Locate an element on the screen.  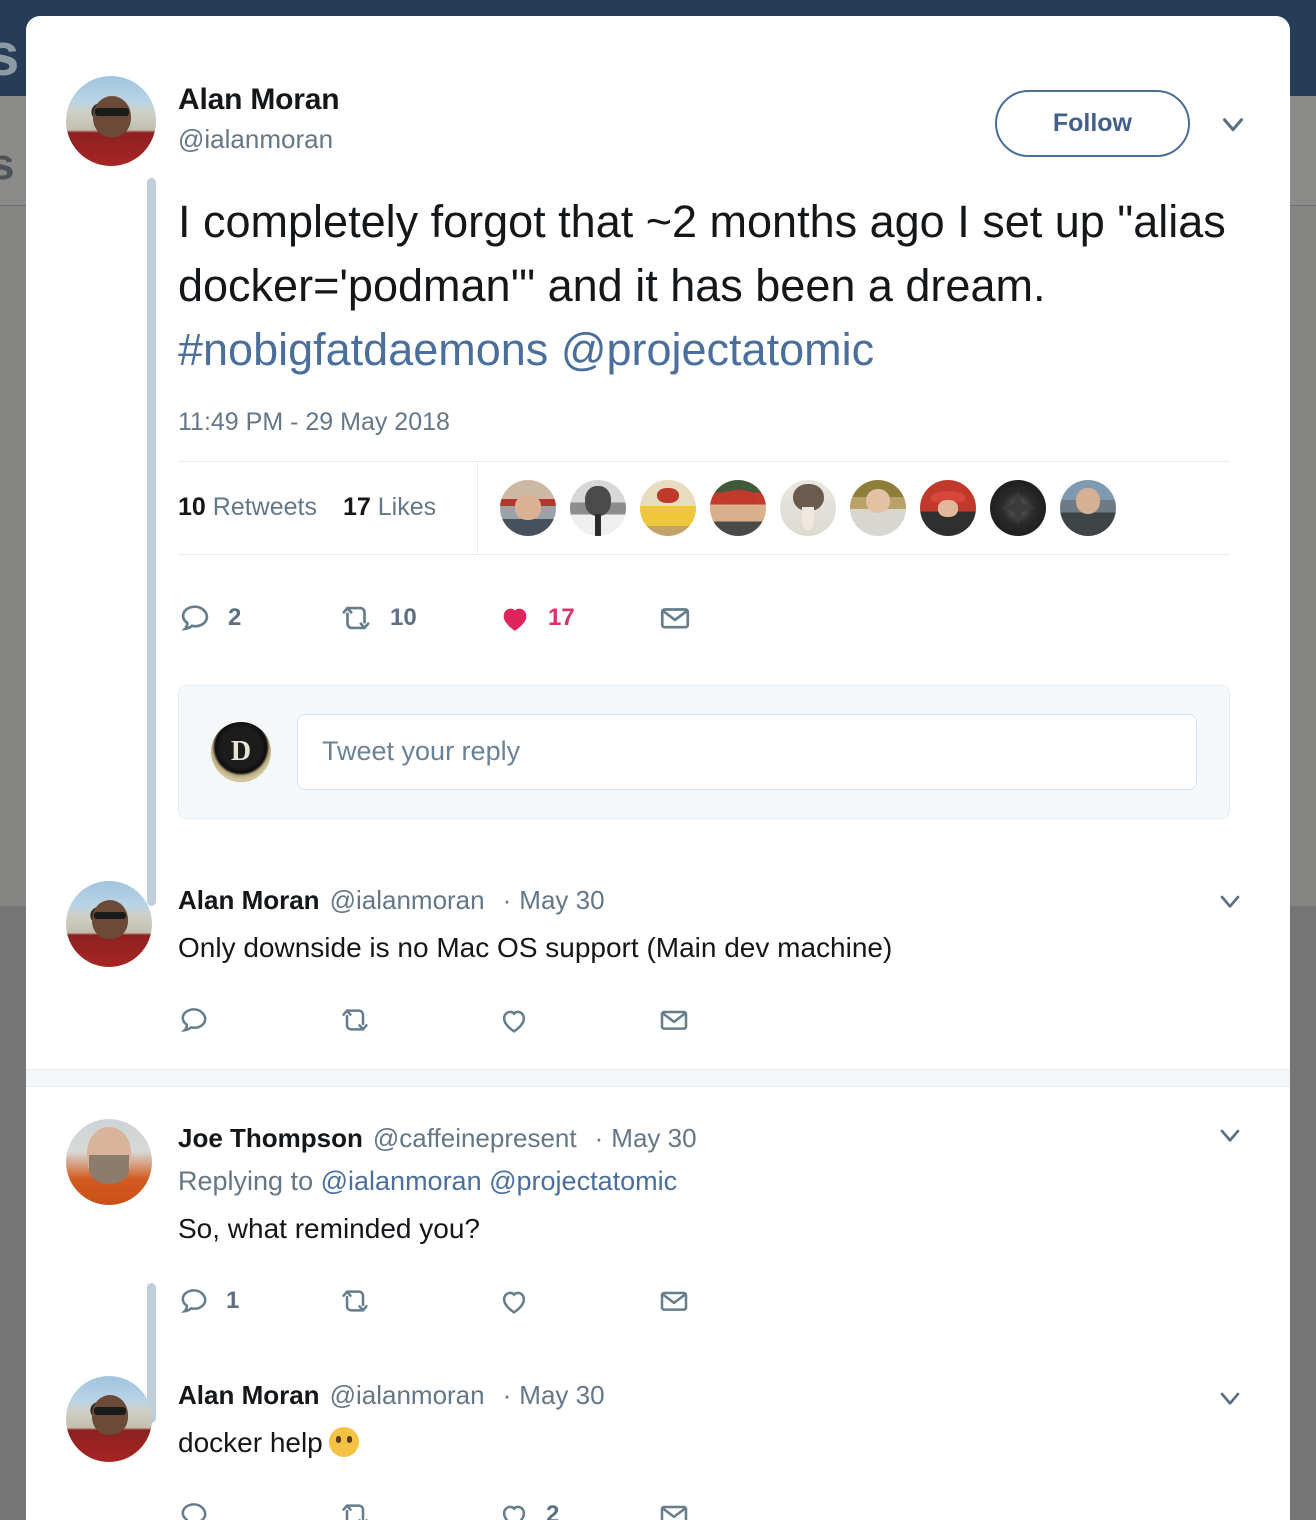
like-count: 17 is located at coordinates (561, 617).